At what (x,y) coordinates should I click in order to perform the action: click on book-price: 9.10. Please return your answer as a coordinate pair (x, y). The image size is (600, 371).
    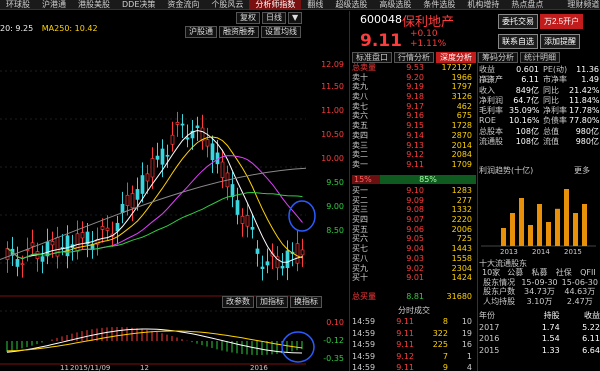
    Looking at the image, I should click on (415, 190).